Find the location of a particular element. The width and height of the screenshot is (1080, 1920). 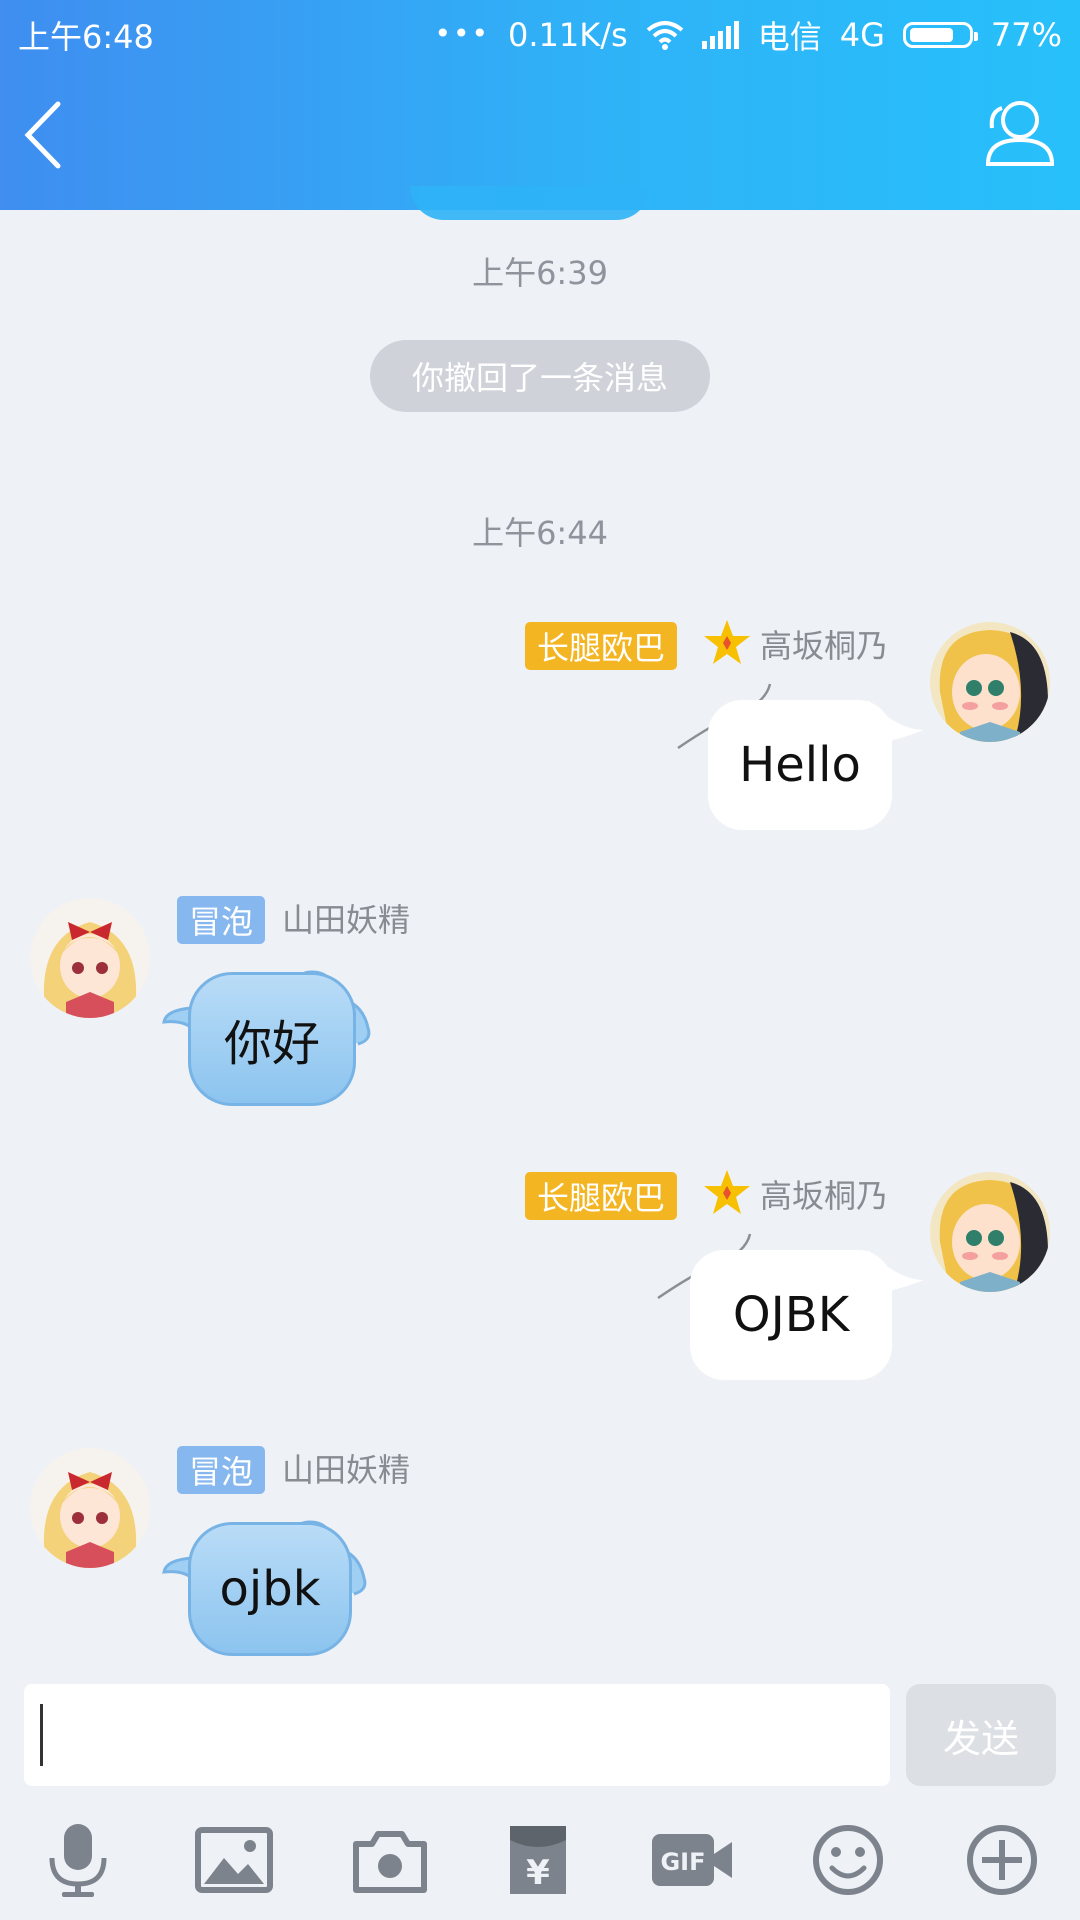

message-input is located at coordinates (457, 1735).